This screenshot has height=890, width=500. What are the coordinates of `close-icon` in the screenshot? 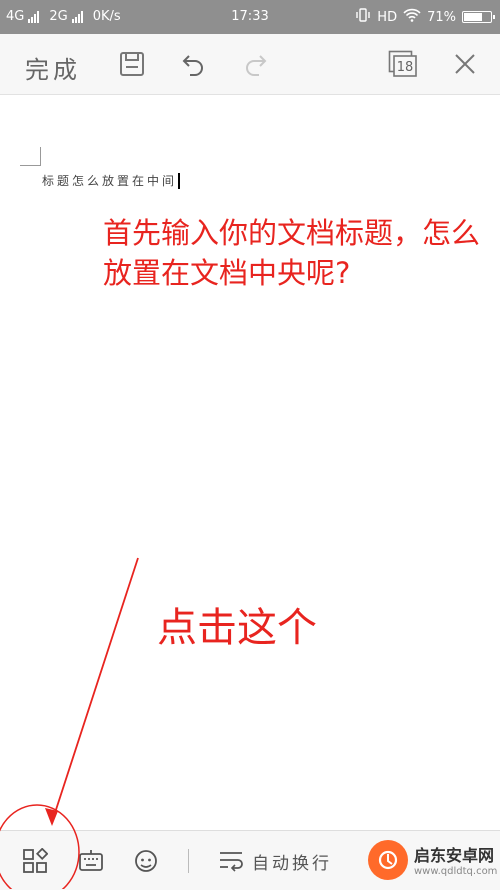 It's located at (465, 64).